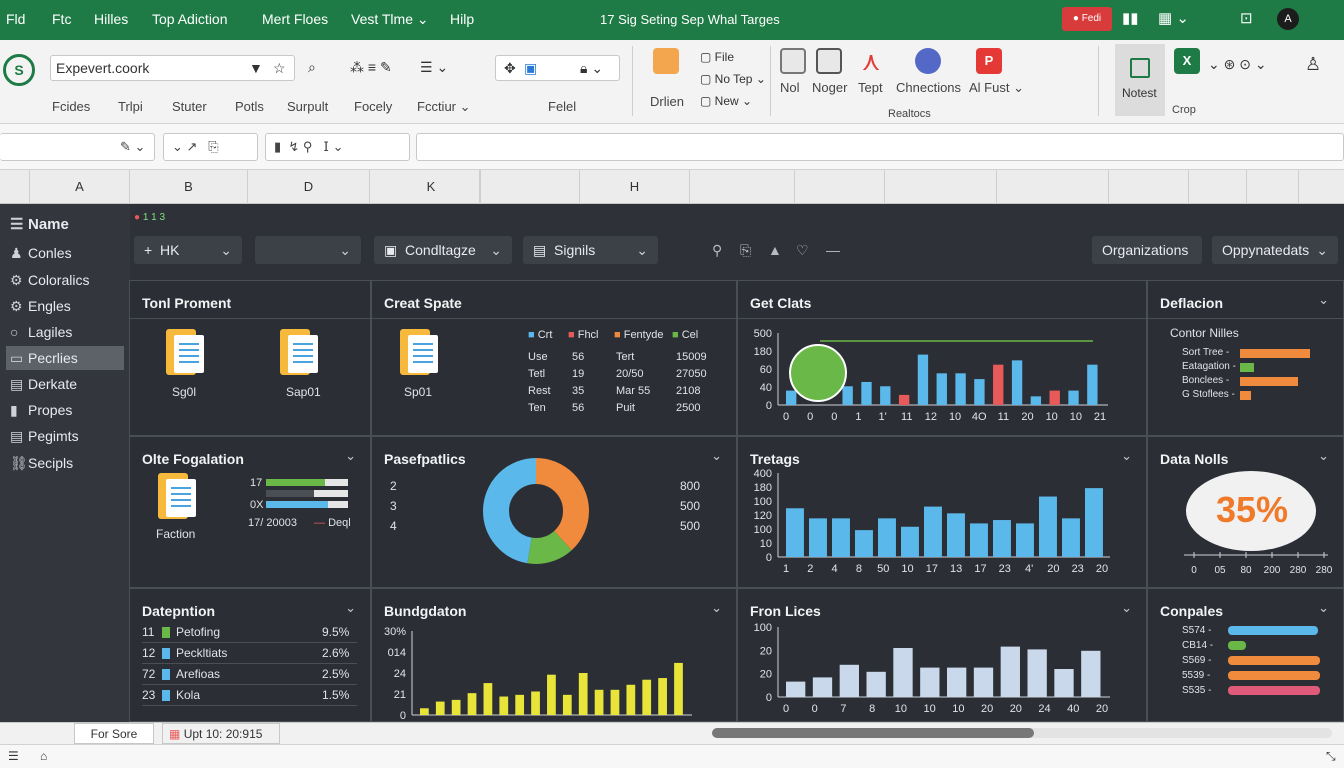 This screenshot has height=768, width=1344. What do you see at coordinates (299, 352) in the screenshot?
I see `spreadsheet-icon` at bounding box center [299, 352].